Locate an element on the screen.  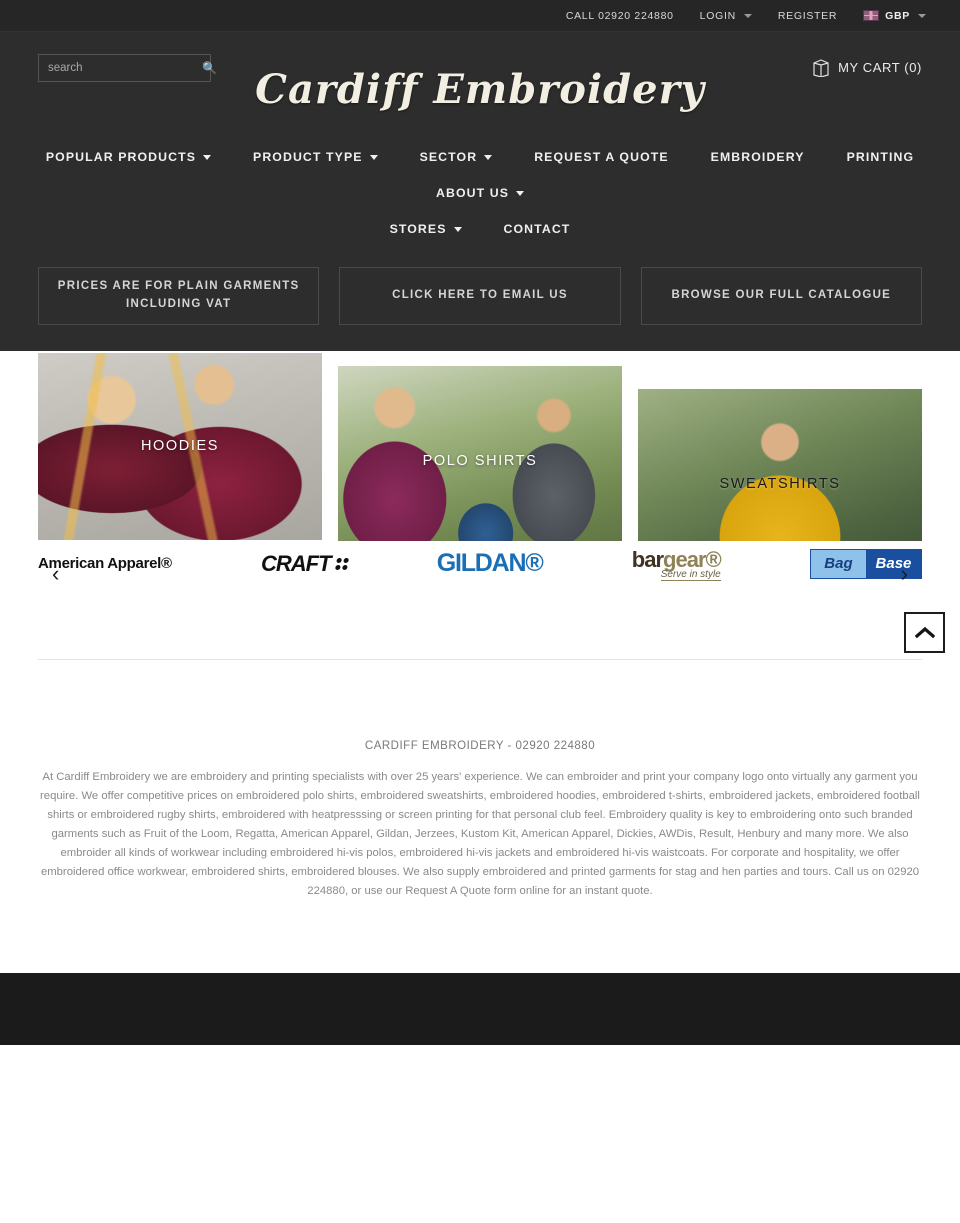
nav-label: CONTACT is located at coordinates (537, 229).